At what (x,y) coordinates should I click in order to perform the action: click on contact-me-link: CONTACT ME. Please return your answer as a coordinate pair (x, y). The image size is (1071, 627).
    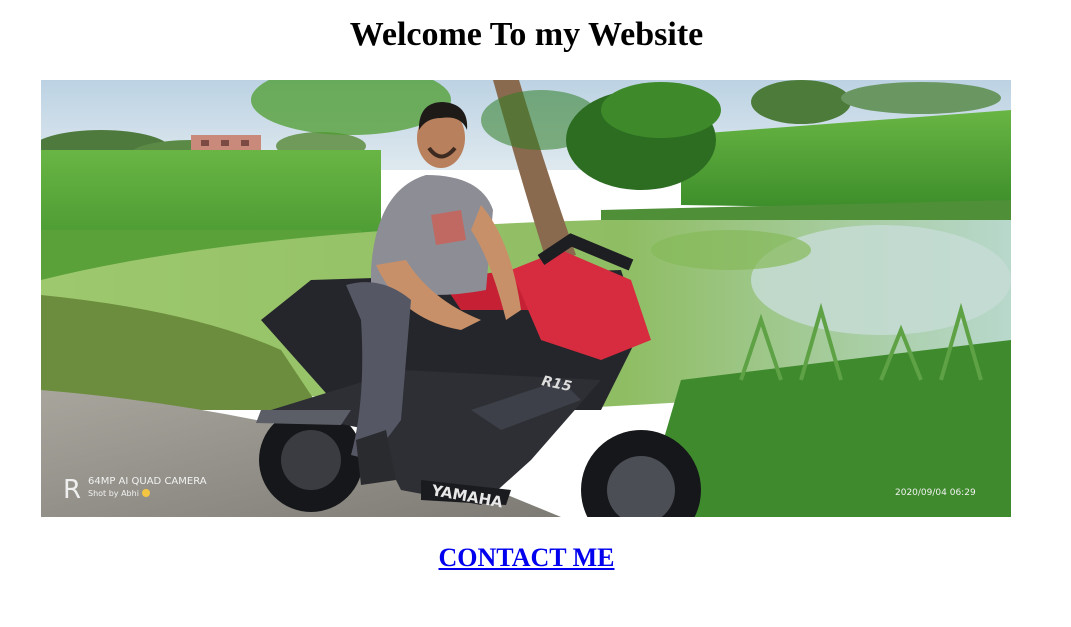
    Looking at the image, I should click on (527, 557).